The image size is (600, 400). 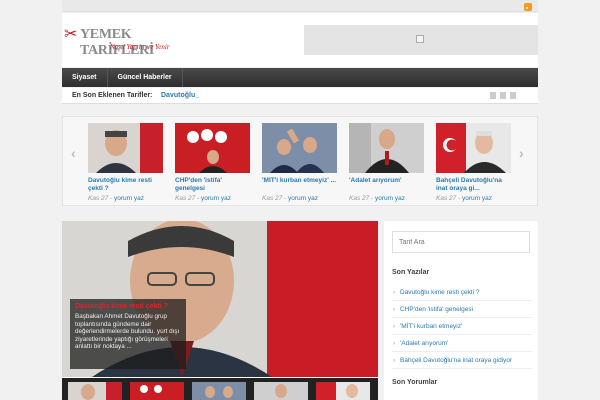 What do you see at coordinates (461, 242) in the screenshot?
I see `search-input` at bounding box center [461, 242].